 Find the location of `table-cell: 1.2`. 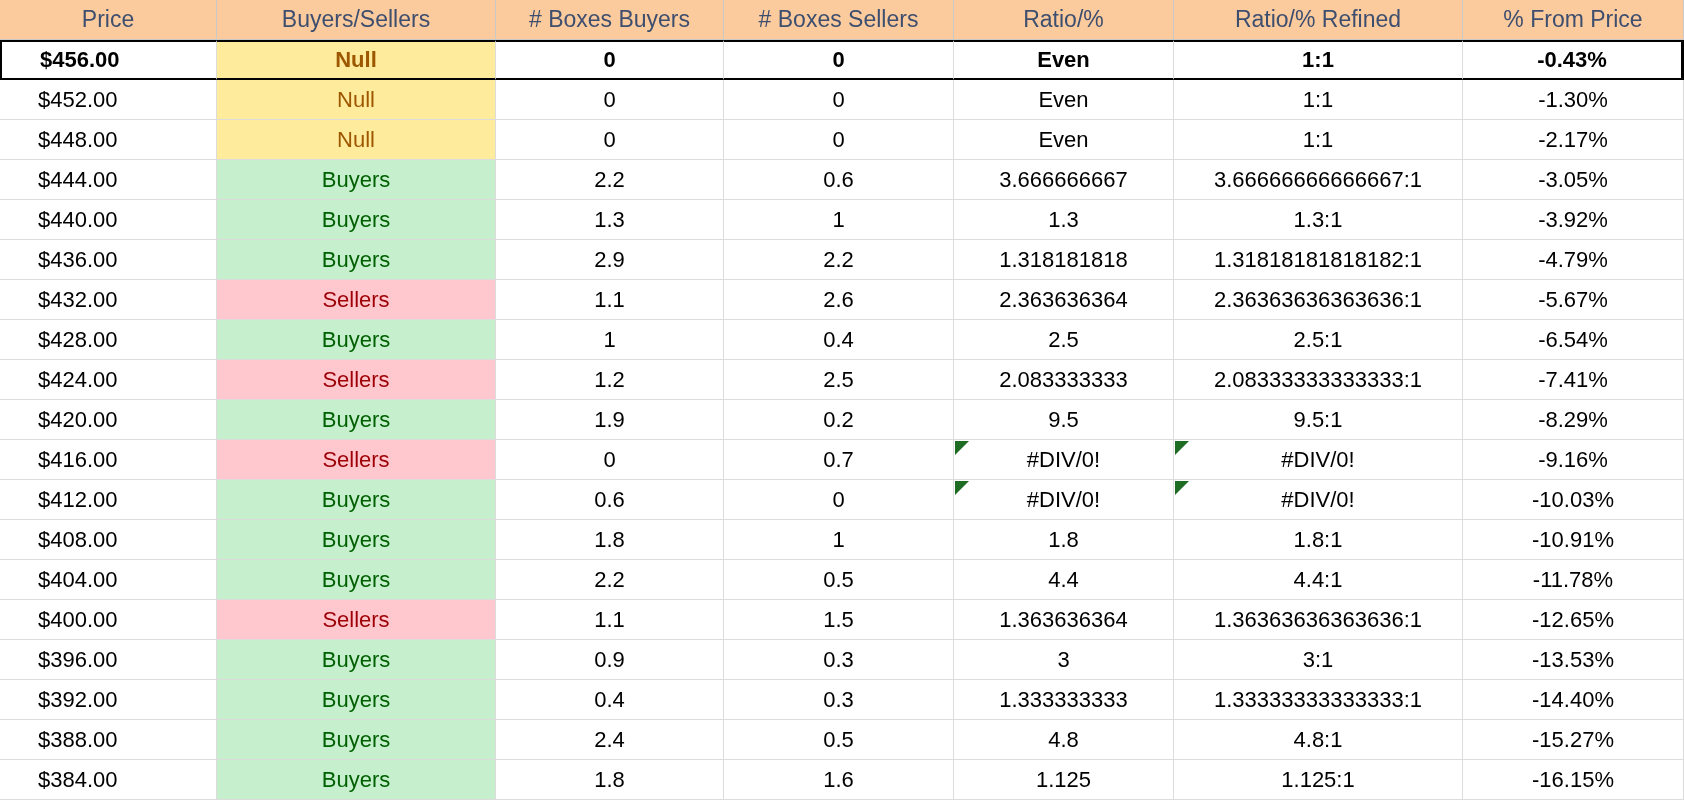

table-cell: 1.2 is located at coordinates (610, 380).